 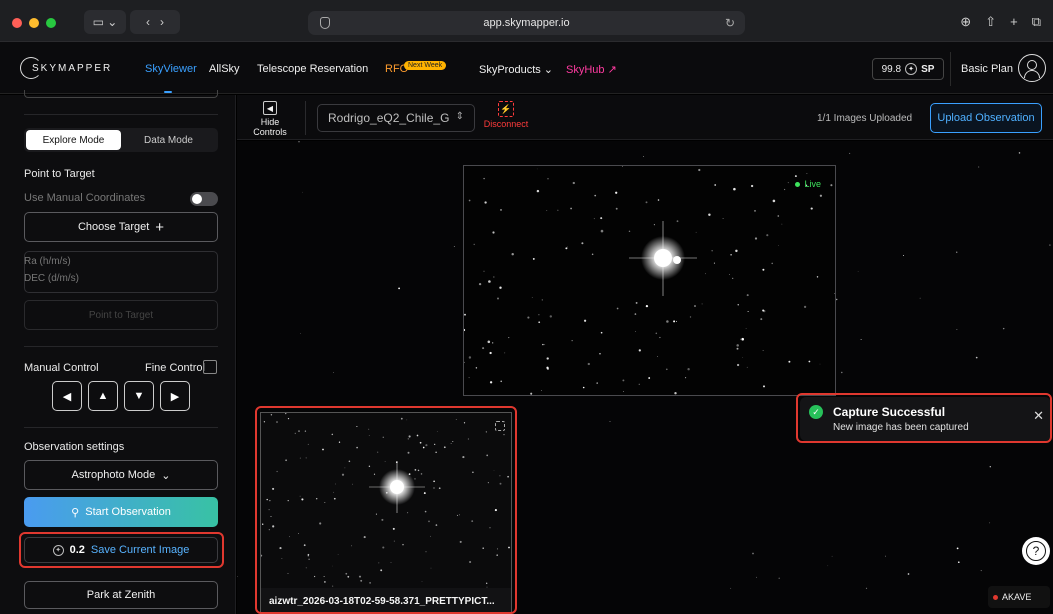 What do you see at coordinates (121, 550) in the screenshot?
I see `save-current-image-button: ✦ 0.2 Save Current Image` at bounding box center [121, 550].